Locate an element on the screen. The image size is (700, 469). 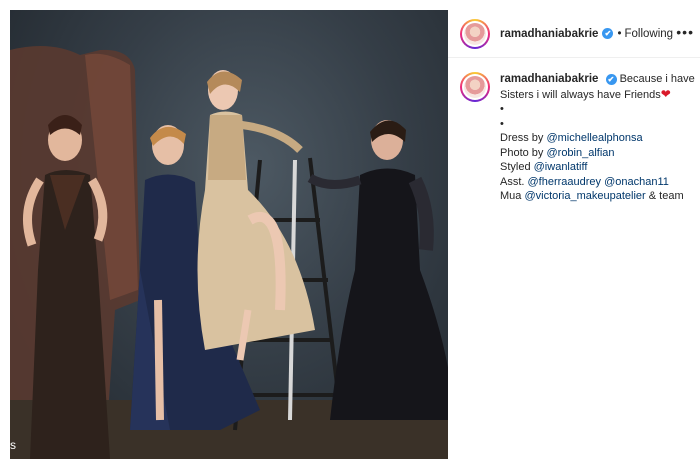
mention-photo: @robin_alfian is located at coordinates (580, 153).